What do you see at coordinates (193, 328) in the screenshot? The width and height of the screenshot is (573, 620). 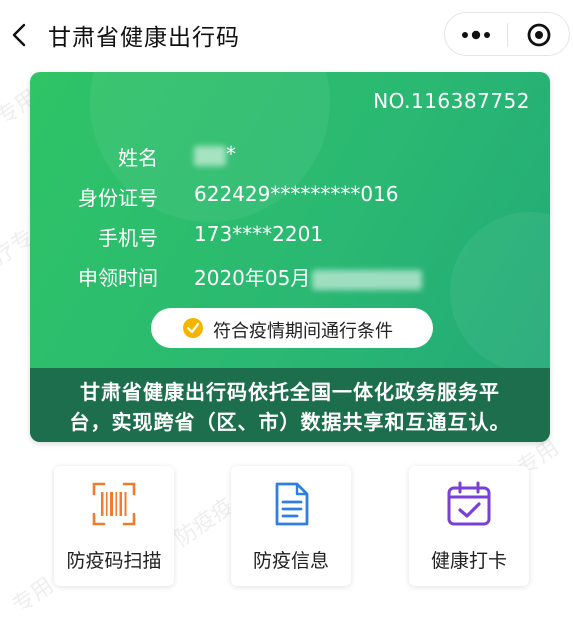 I see `check-circle-icon` at bounding box center [193, 328].